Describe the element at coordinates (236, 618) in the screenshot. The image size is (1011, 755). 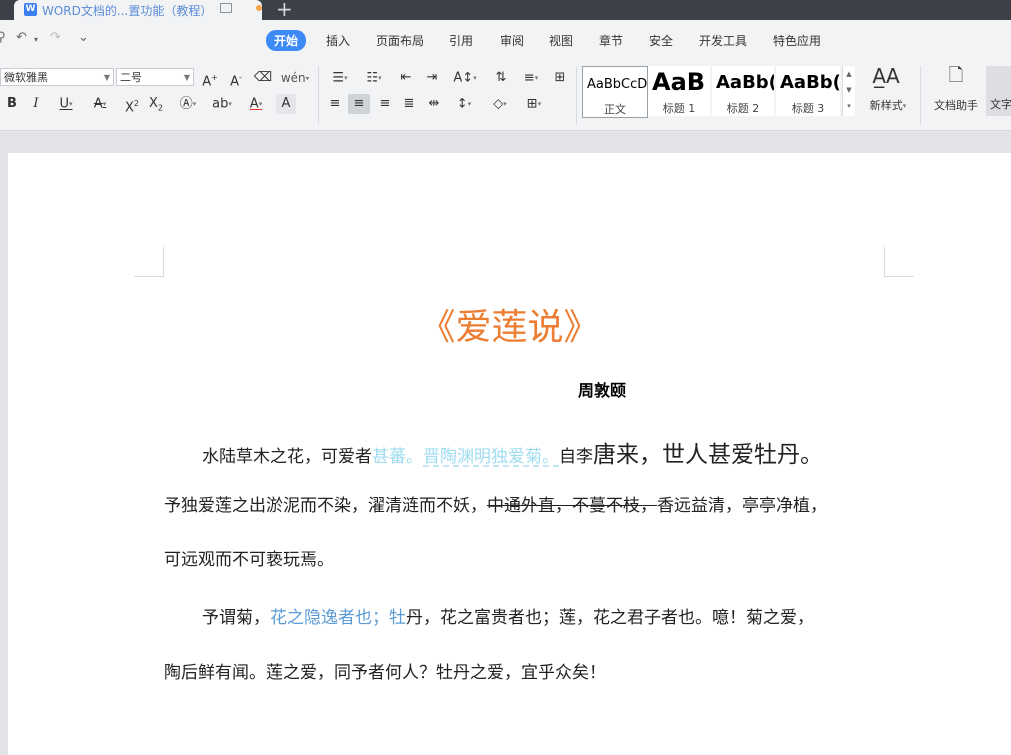
I see `text-run: 予谓菊，` at that location.